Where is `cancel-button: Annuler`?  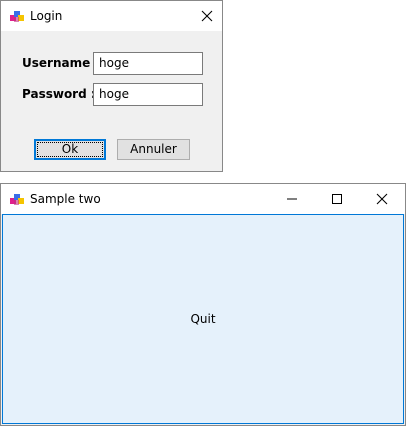 cancel-button: Annuler is located at coordinates (153, 149).